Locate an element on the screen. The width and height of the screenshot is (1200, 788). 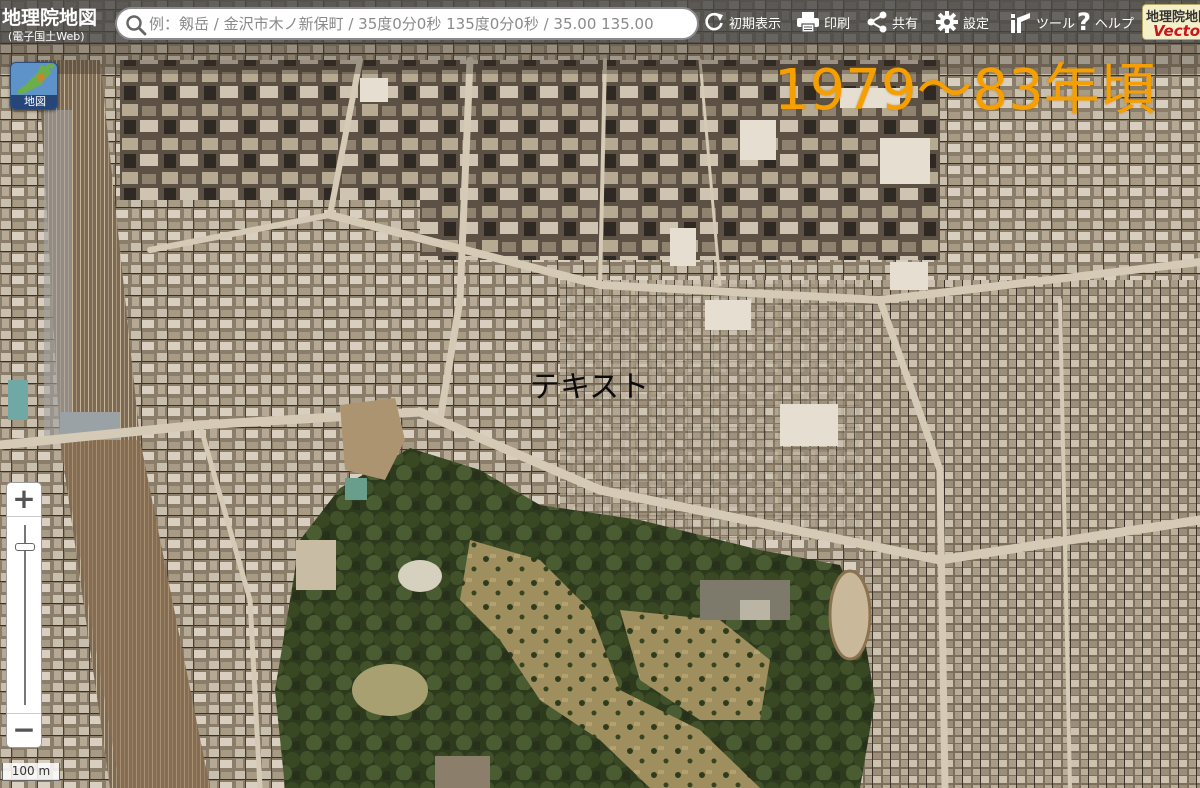
search-icon is located at coordinates (136, 25).